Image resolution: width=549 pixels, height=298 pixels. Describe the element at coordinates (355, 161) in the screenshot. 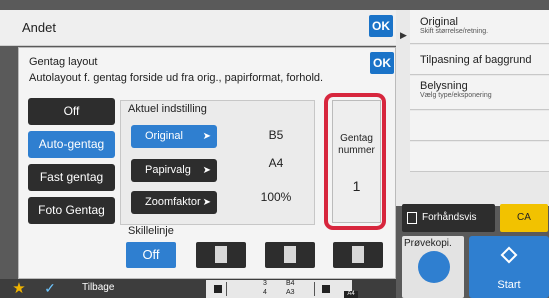

I see `highlight-frame` at that location.